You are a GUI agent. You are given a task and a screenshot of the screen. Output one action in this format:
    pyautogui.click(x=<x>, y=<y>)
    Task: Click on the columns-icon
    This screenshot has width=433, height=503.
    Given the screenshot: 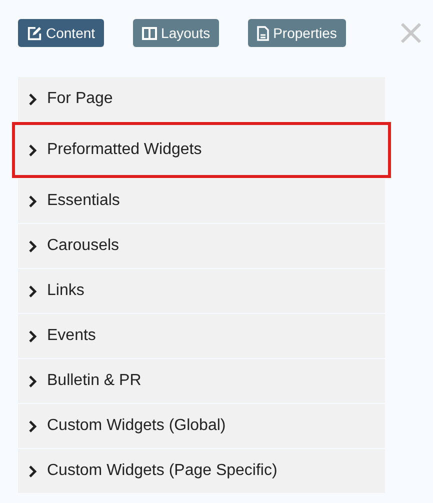 What is the action you would take?
    pyautogui.click(x=150, y=33)
    